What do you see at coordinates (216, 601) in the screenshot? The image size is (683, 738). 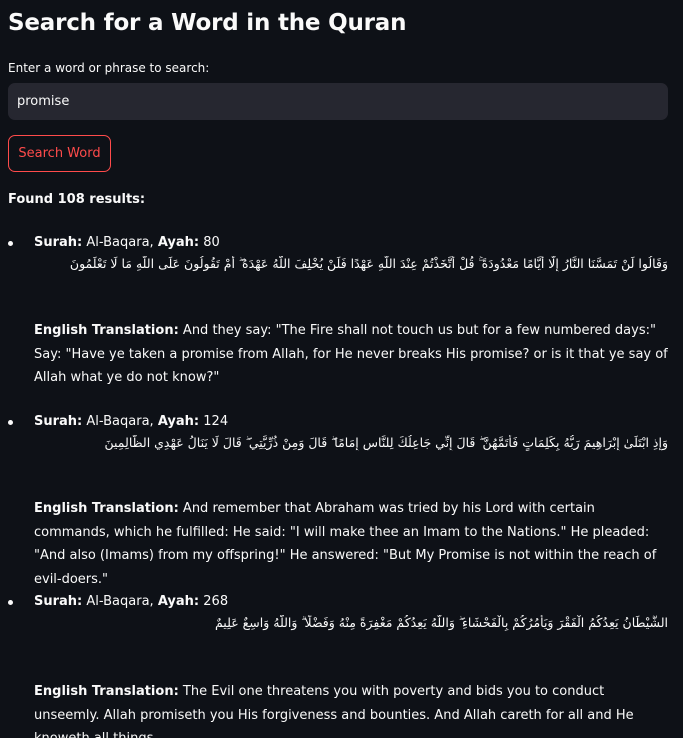 I see `ayah-number: 268` at bounding box center [216, 601].